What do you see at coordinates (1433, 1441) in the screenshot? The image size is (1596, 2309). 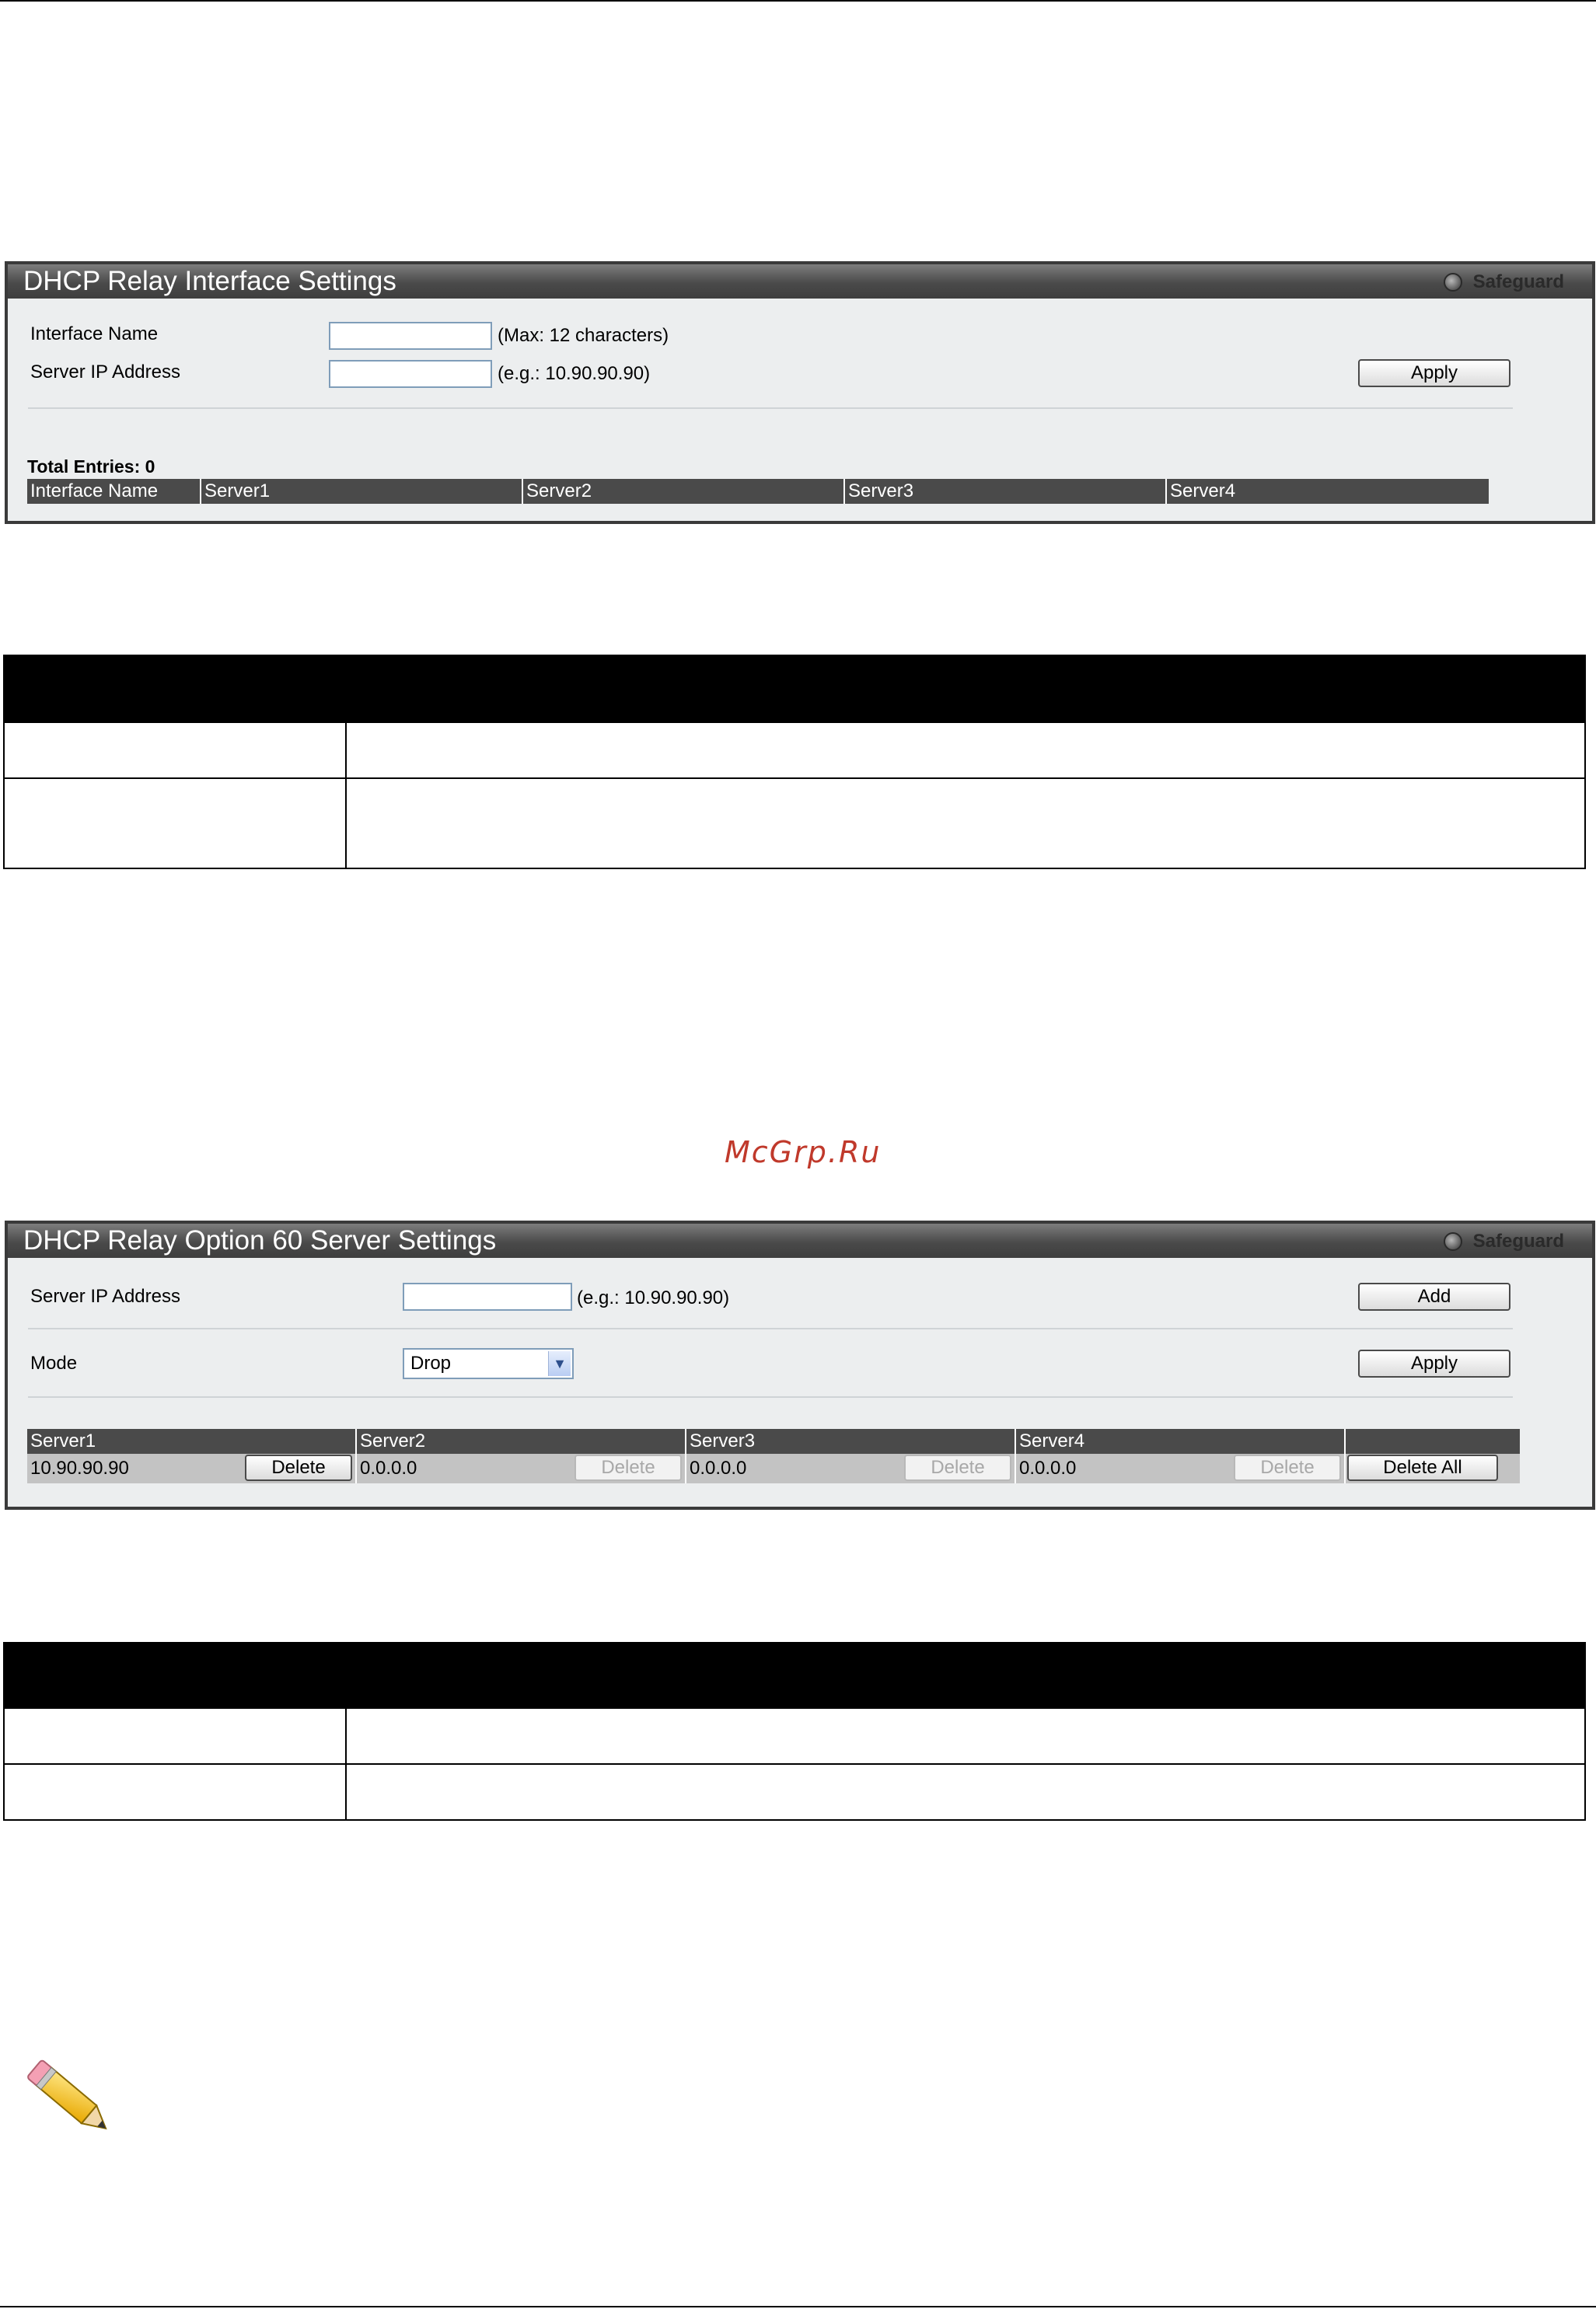 I see `col-actions` at bounding box center [1433, 1441].